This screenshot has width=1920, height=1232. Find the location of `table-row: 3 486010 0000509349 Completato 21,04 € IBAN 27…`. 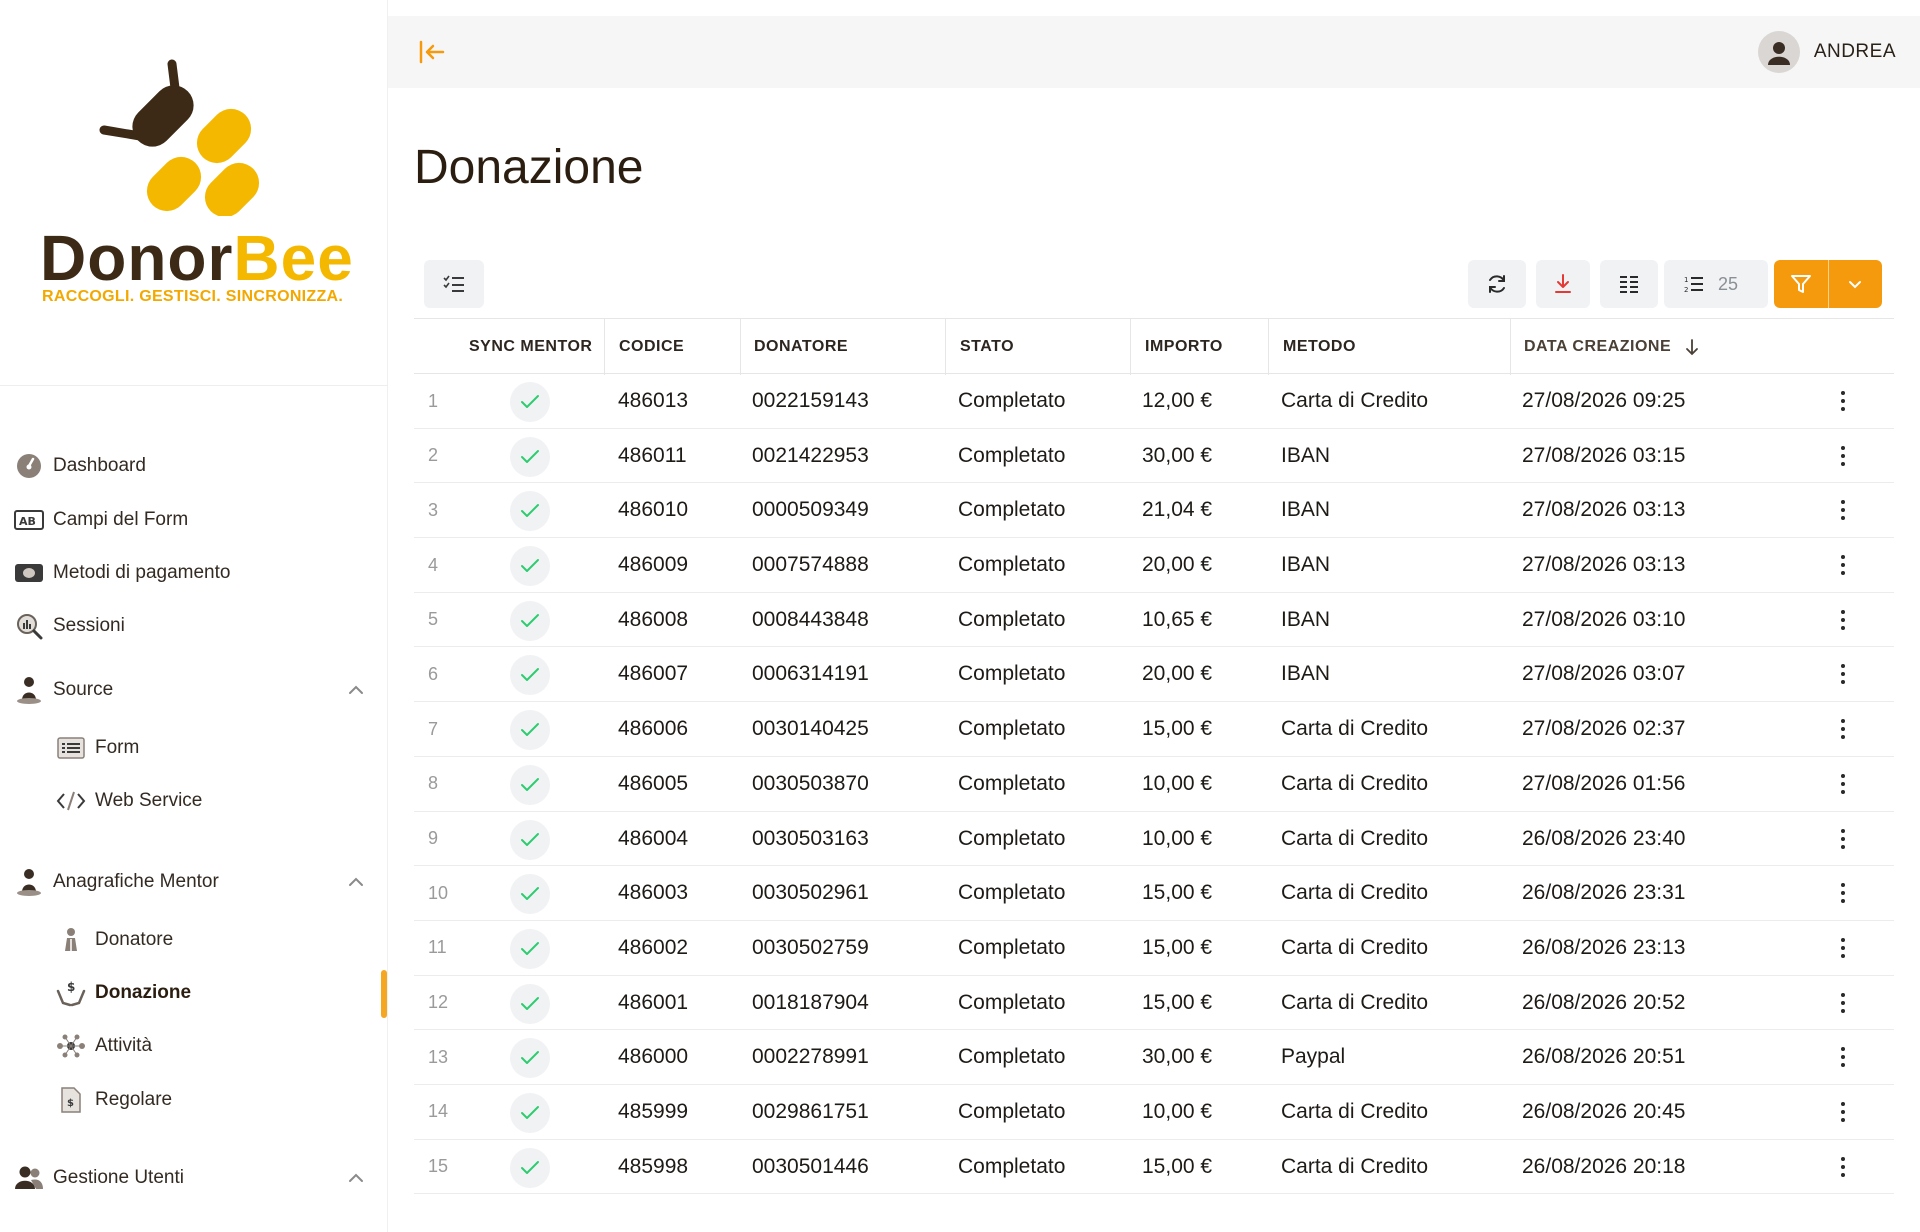

table-row: 3 486010 0000509349 Completato 21,04 € IBAN 27… is located at coordinates (1154, 511).